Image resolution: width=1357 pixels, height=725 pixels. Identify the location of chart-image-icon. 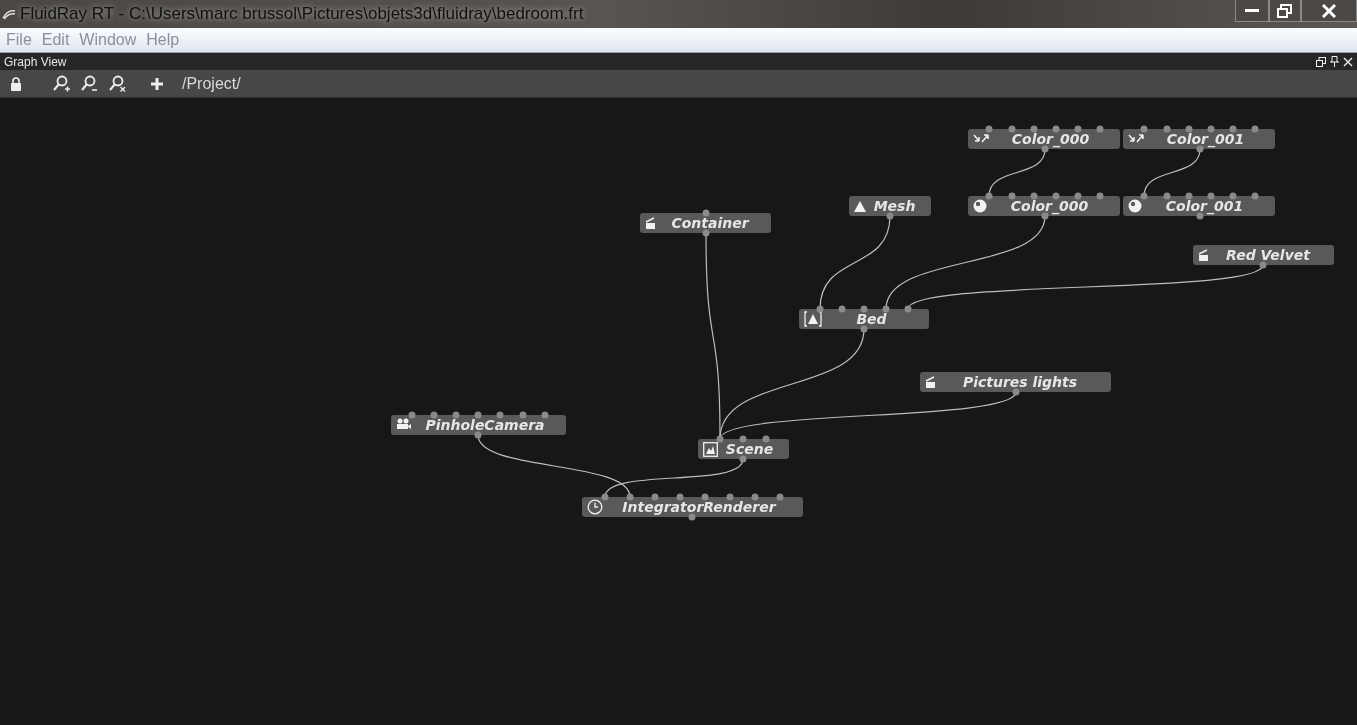
(710, 449).